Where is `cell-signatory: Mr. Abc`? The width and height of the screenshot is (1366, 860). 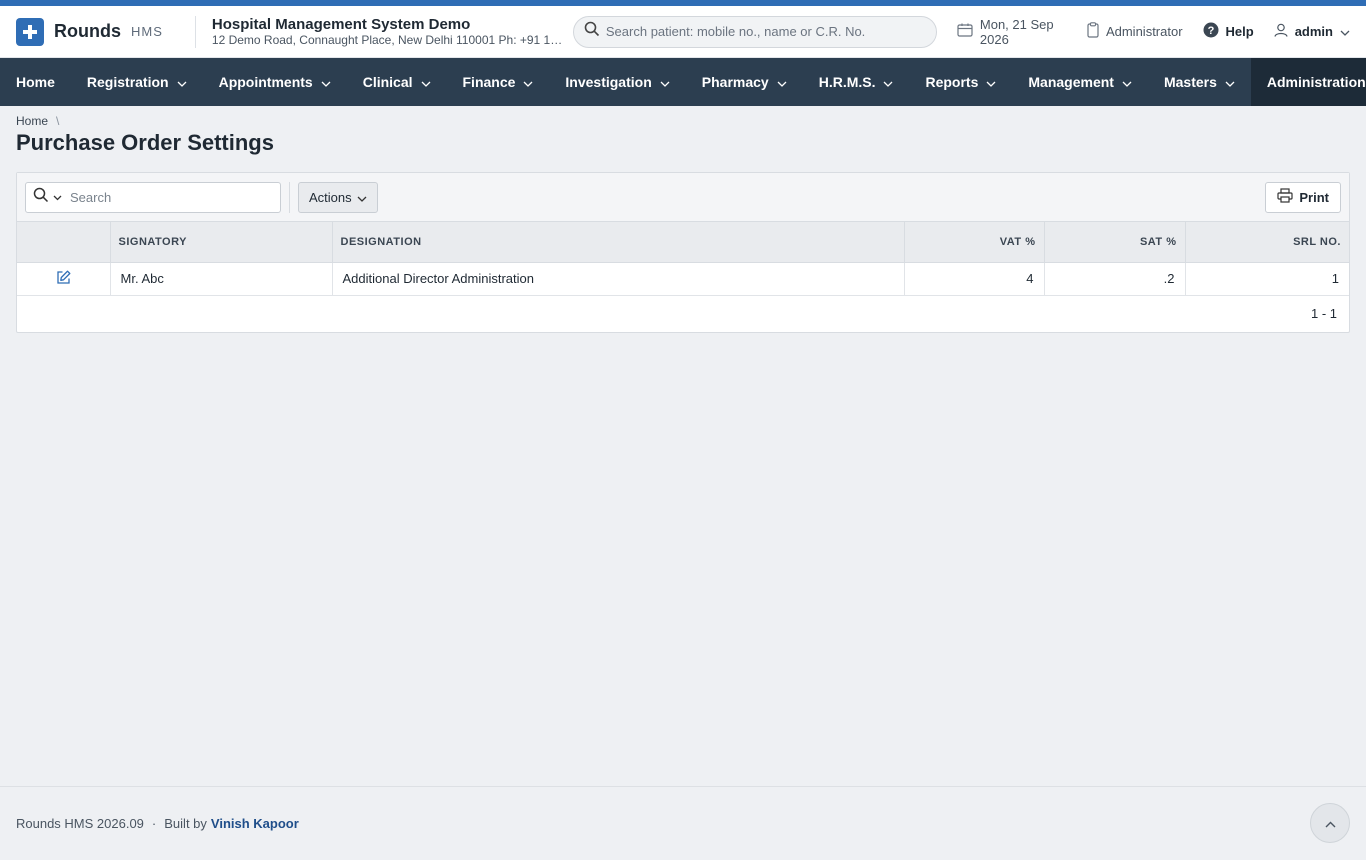
cell-signatory: Mr. Abc is located at coordinates (221, 279).